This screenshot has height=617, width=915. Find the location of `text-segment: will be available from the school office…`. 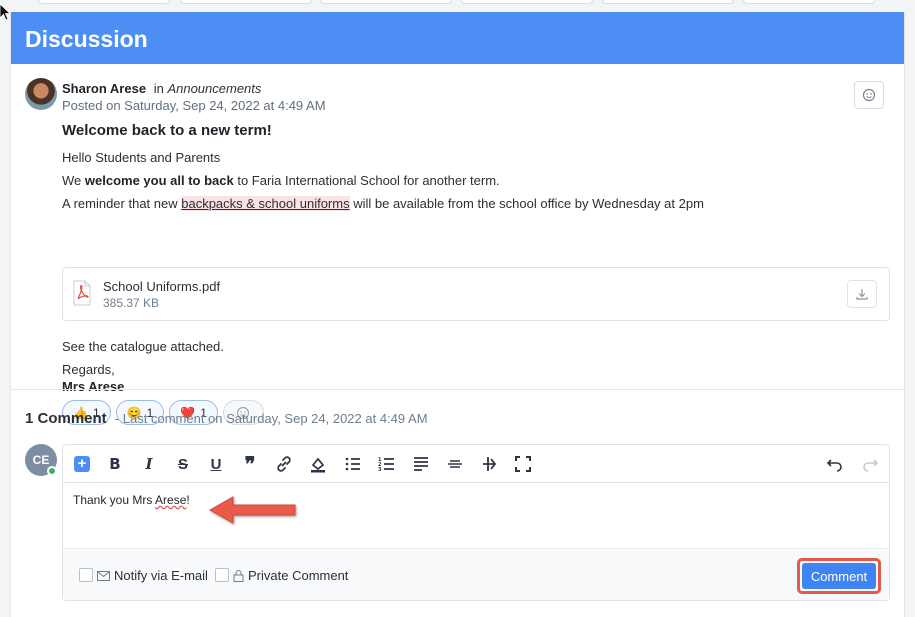

text-segment: will be available from the school office… is located at coordinates (526, 203).